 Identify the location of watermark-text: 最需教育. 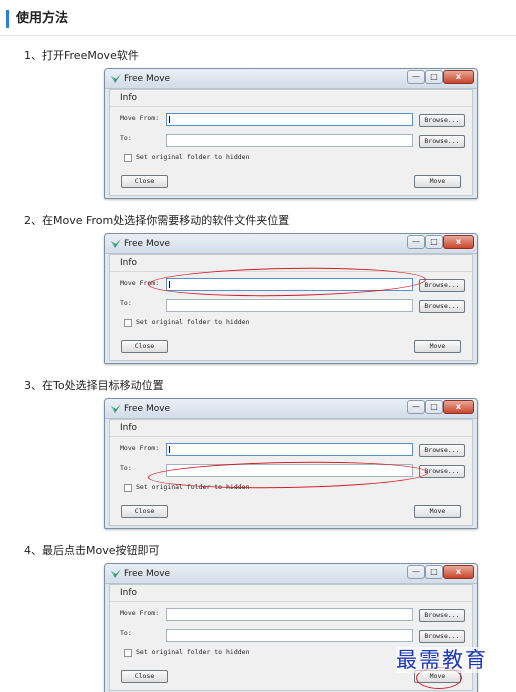
(442, 660).